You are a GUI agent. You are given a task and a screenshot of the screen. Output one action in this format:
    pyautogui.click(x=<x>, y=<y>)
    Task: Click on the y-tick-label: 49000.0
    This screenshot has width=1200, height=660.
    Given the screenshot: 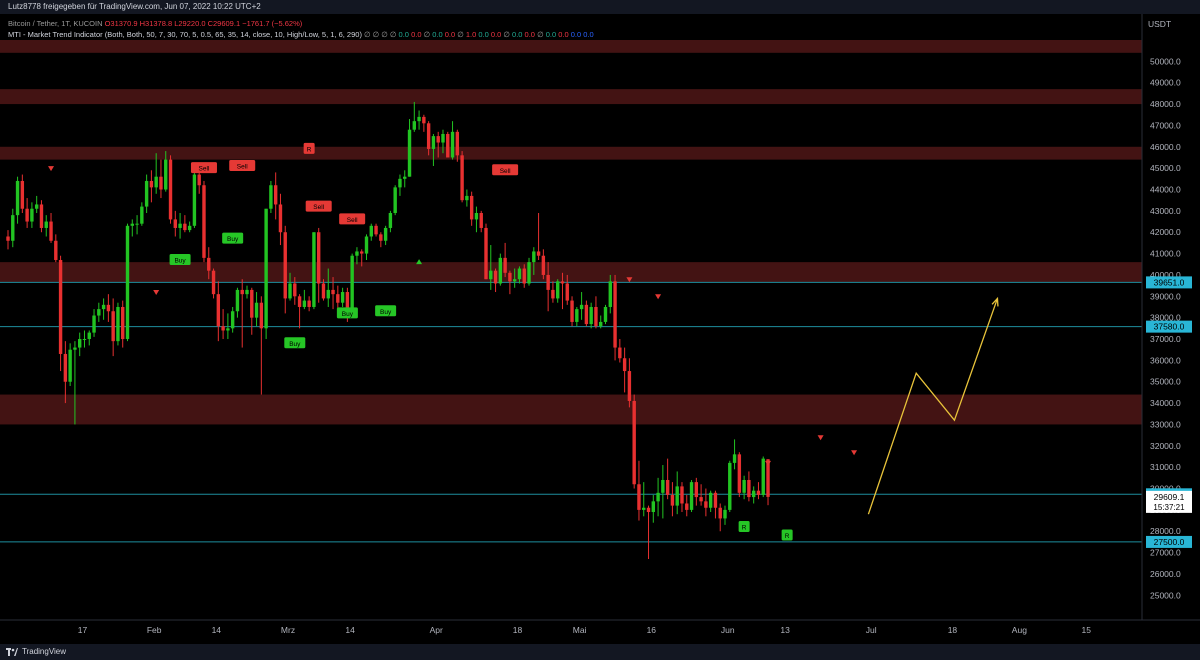 What is the action you would take?
    pyautogui.click(x=1165, y=83)
    